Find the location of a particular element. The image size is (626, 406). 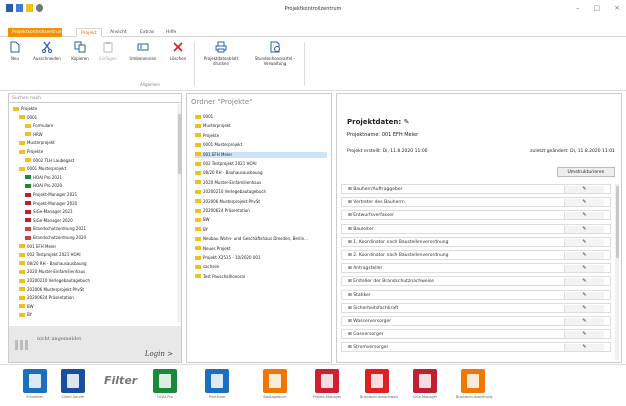

cut-button: Ausschneiden is located at coordinates (47, 51).